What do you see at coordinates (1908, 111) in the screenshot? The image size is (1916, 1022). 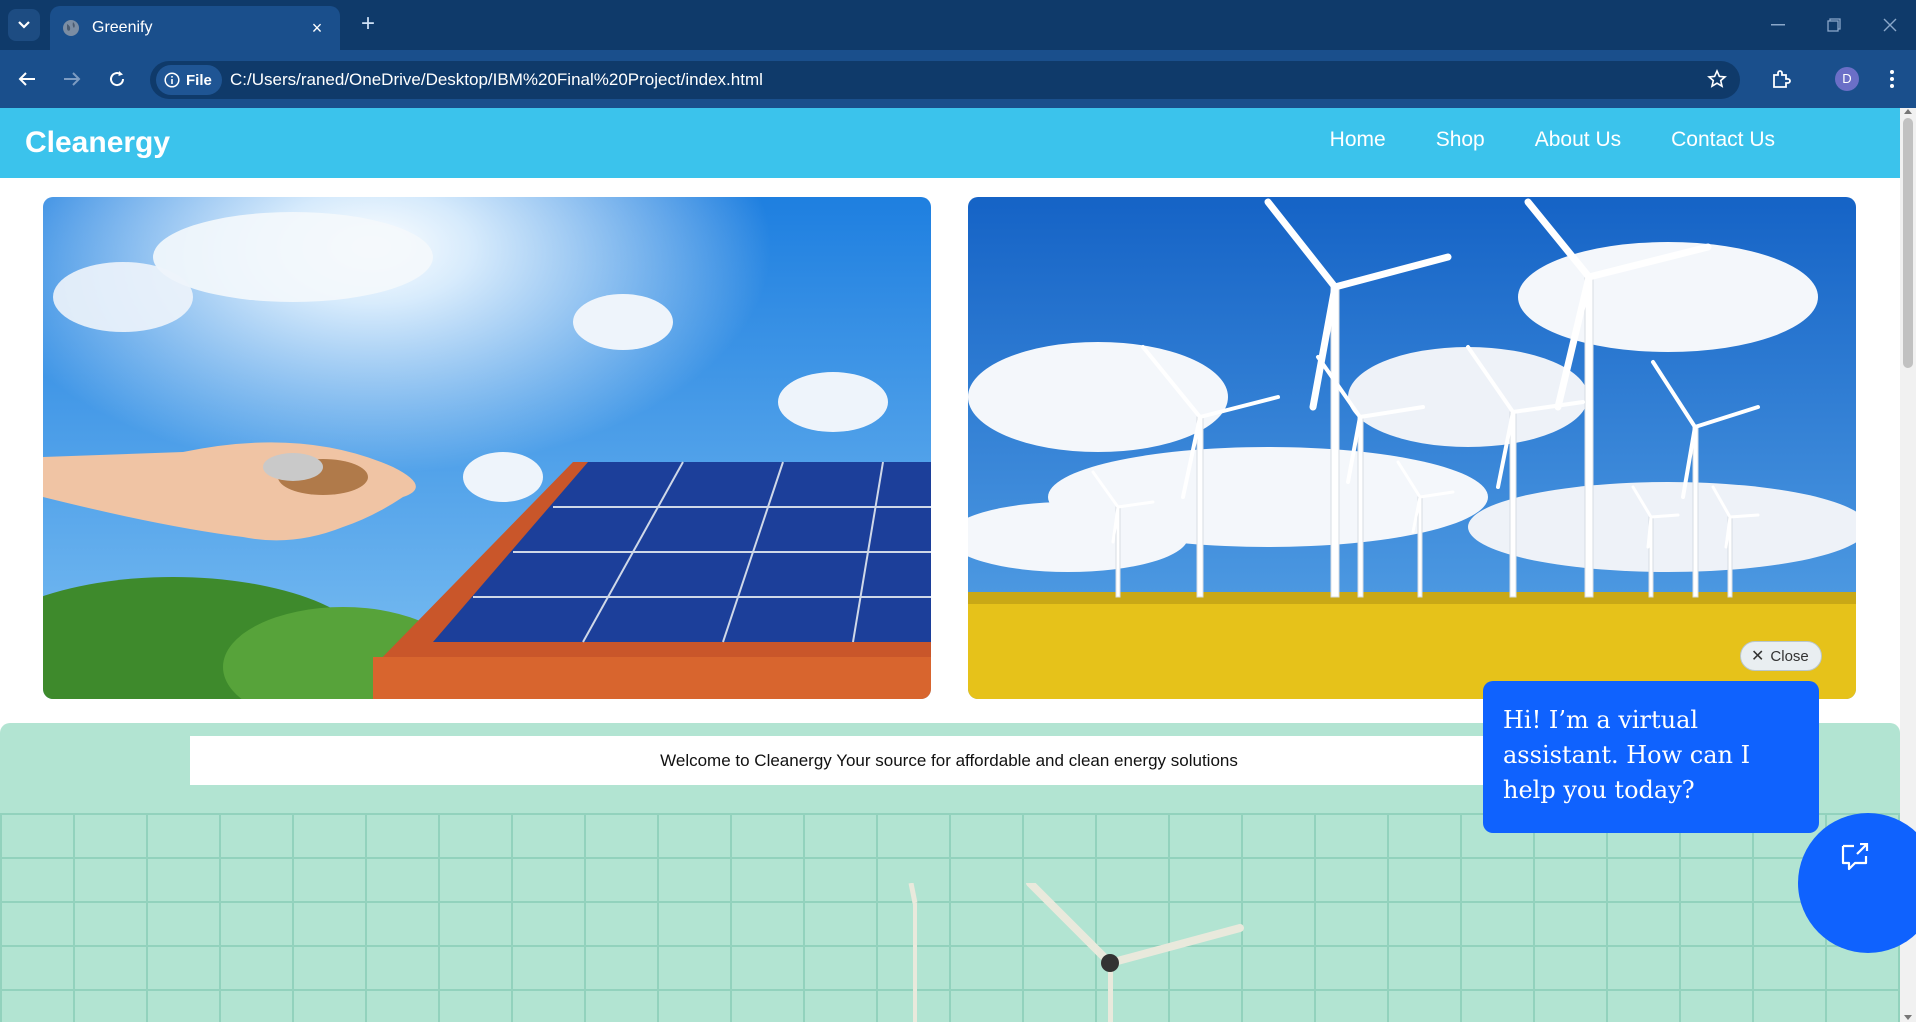 I see `scroll-up-arrow` at bounding box center [1908, 111].